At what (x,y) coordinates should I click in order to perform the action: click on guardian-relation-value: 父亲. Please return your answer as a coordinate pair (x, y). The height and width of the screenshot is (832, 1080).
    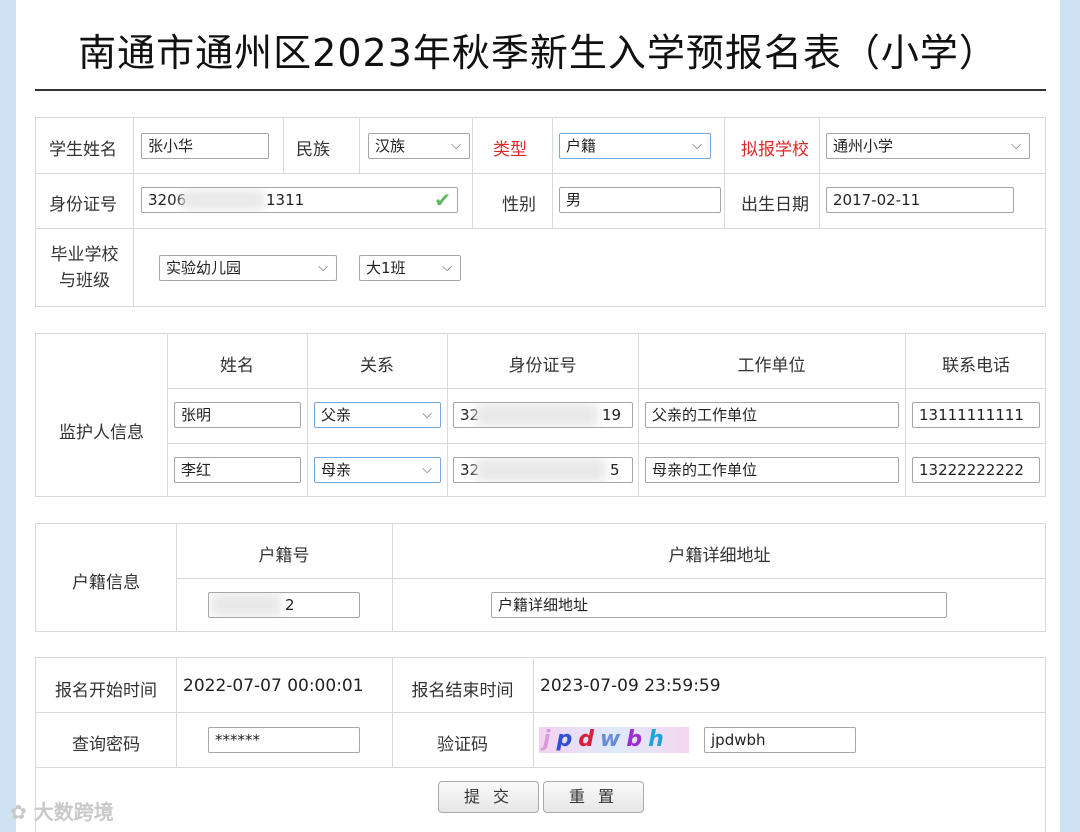
    Looking at the image, I should click on (336, 415).